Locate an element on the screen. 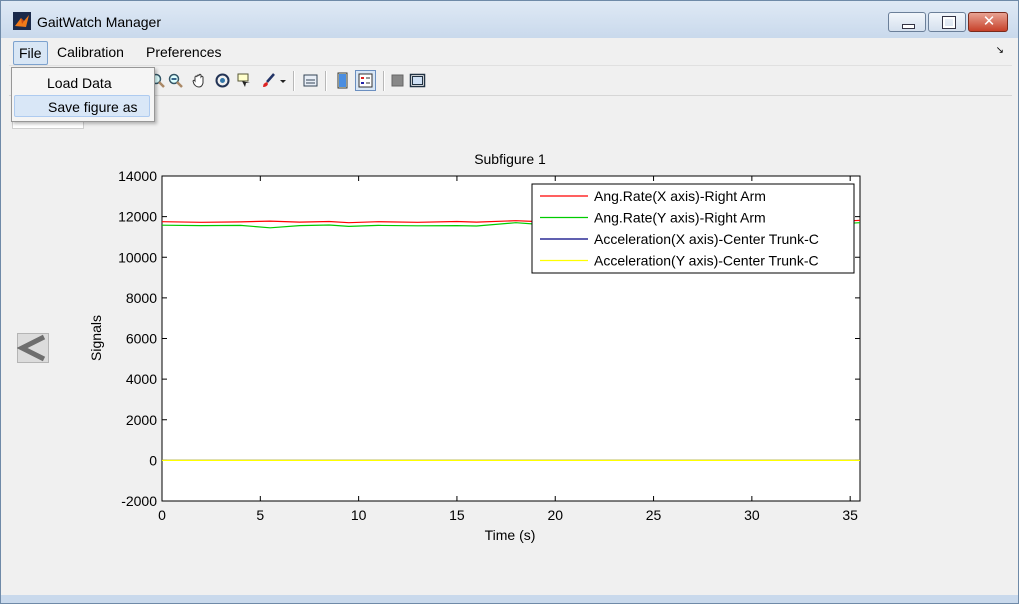 This screenshot has height=604, width=1019. pan-hand-icon is located at coordinates (199, 80).